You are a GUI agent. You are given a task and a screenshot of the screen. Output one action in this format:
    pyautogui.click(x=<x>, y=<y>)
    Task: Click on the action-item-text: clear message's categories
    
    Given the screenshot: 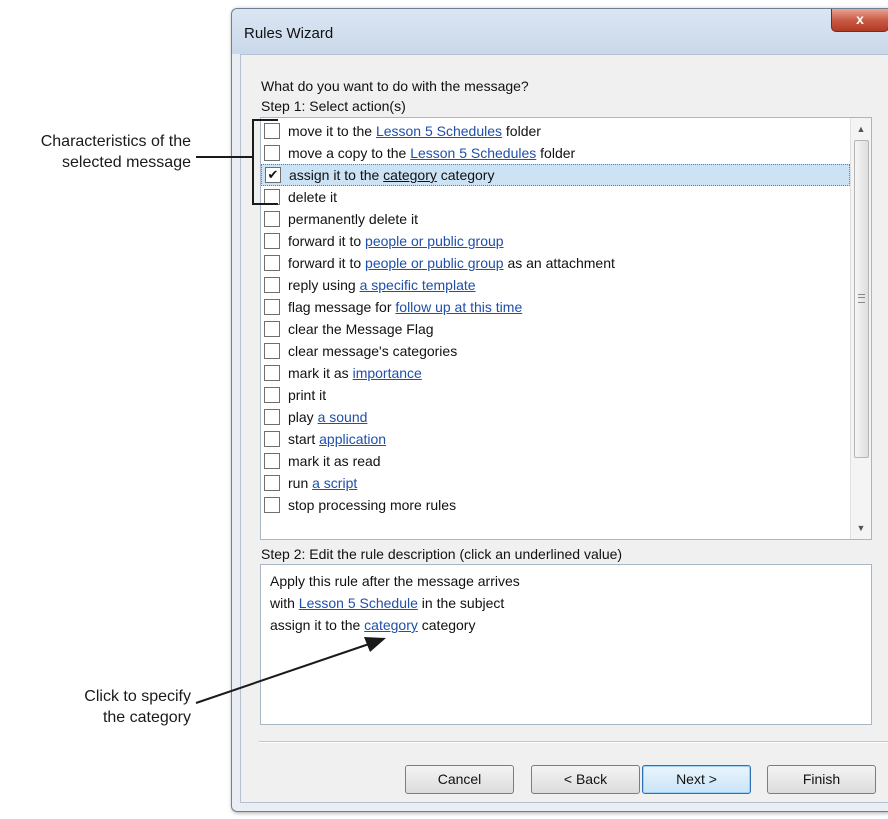 What is the action you would take?
    pyautogui.click(x=372, y=351)
    